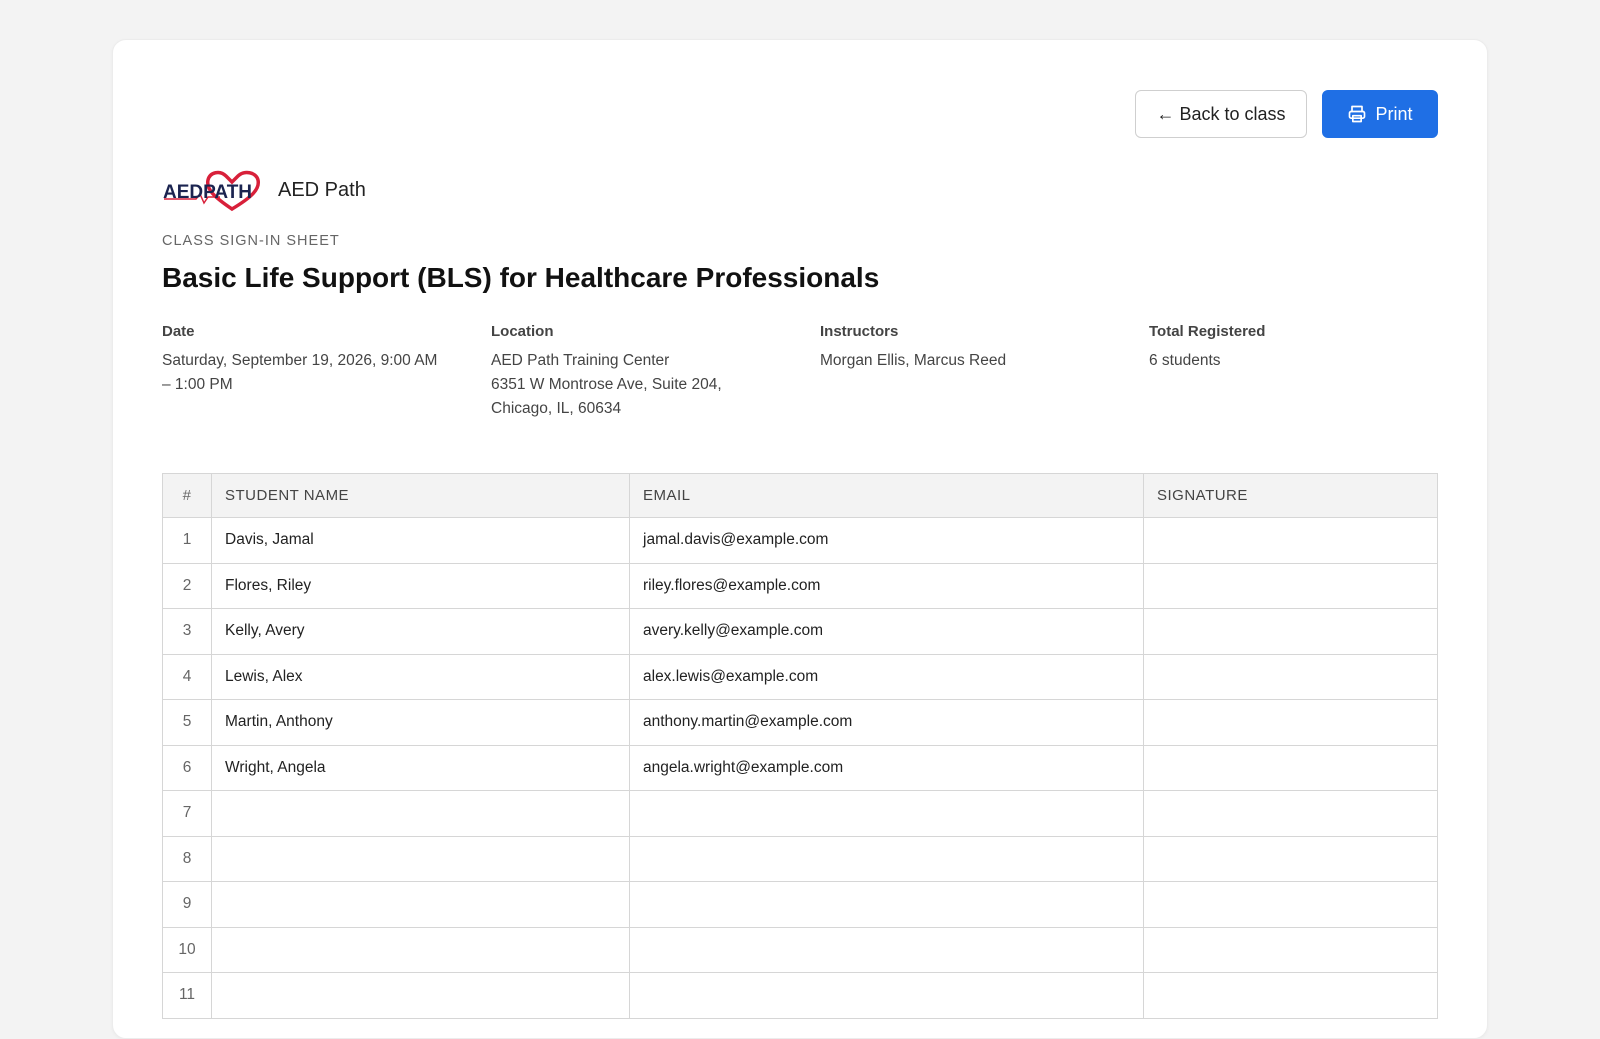 Image resolution: width=1600 pixels, height=1039 pixels. What do you see at coordinates (187, 858) in the screenshot?
I see `row-number: 8` at bounding box center [187, 858].